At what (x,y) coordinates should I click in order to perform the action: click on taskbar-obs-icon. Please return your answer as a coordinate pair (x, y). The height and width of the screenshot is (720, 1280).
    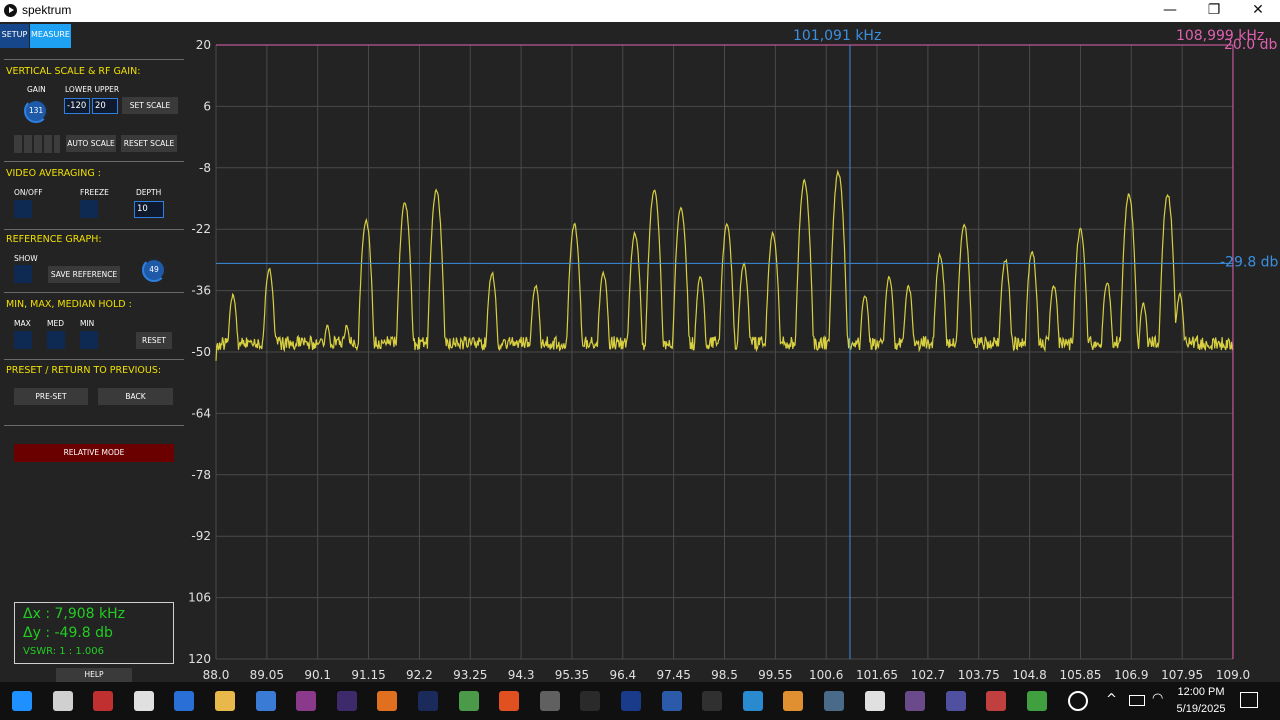
    Looking at the image, I should click on (549, 701).